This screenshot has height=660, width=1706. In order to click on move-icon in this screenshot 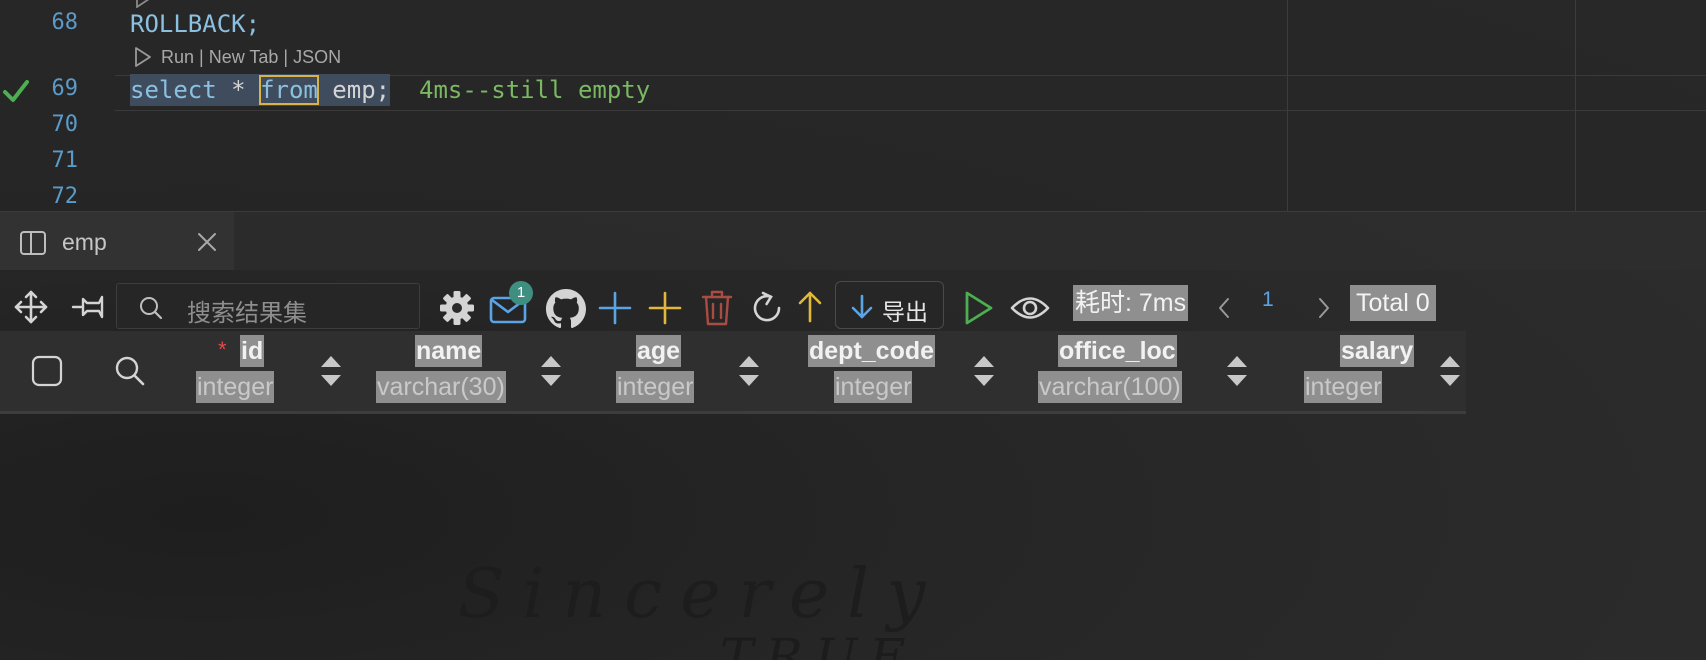, I will do `click(31, 307)`.